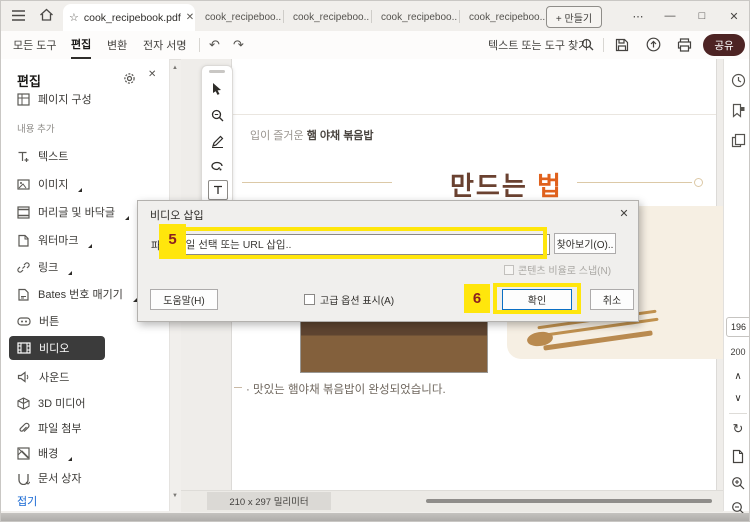 Image resolution: width=750 pixels, height=522 pixels. Describe the element at coordinates (334, 17) in the screenshot. I see `tab-2: cook_recipeboo..` at that location.